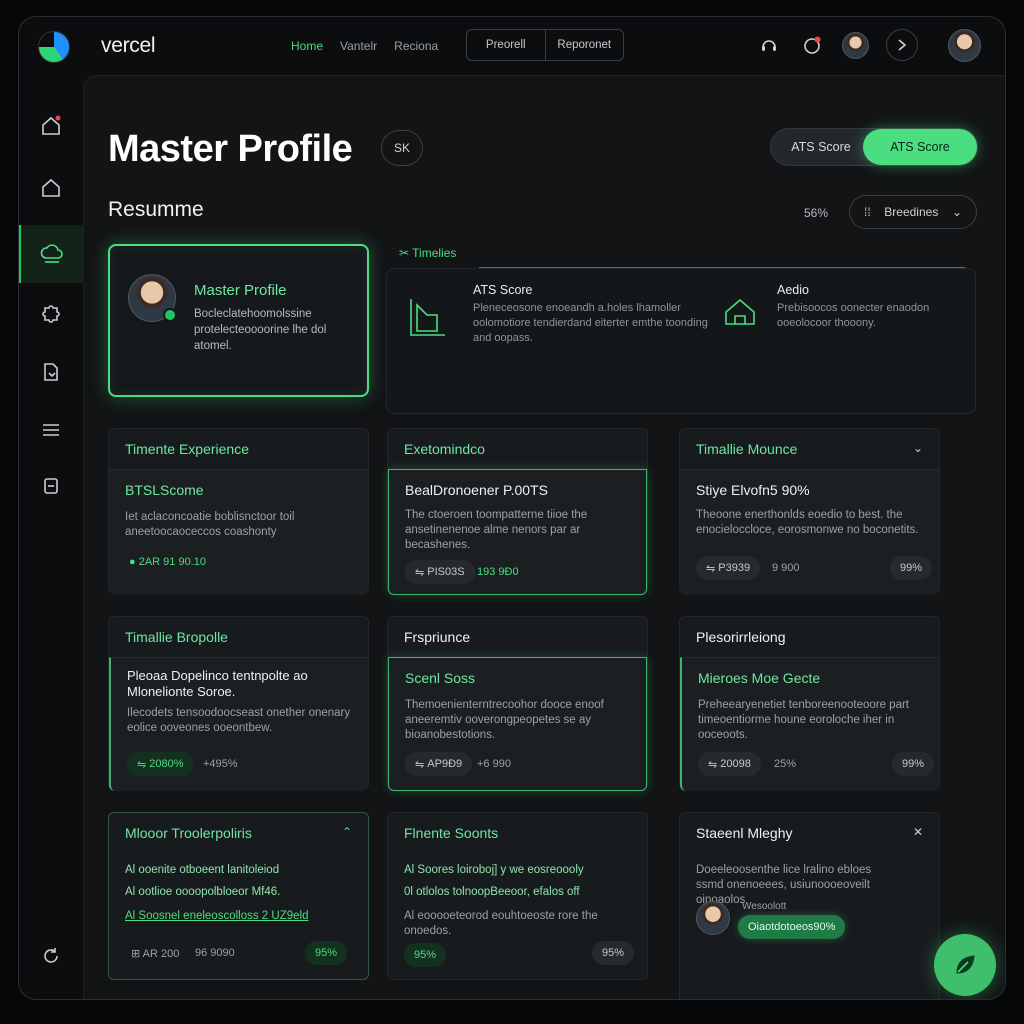  I want to click on ats-score-toggle: ATS Score ATS Score, so click(874, 147).